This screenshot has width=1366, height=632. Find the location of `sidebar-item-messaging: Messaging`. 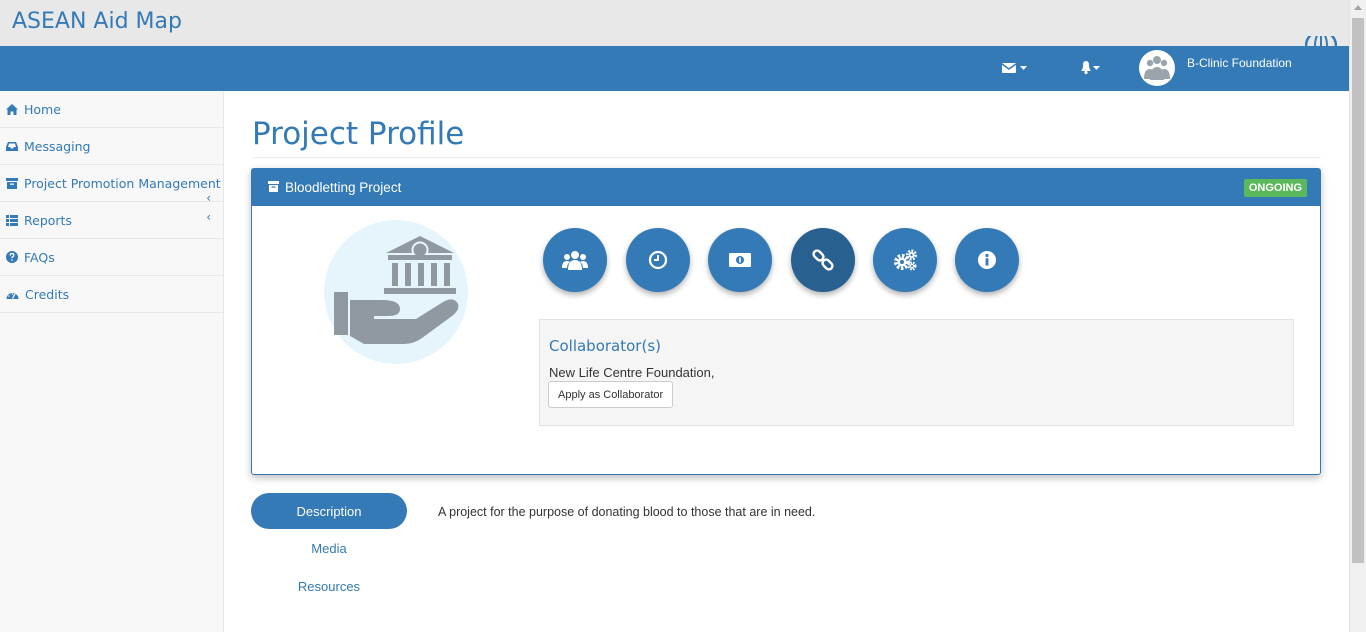

sidebar-item-messaging: Messaging is located at coordinates (111, 146).